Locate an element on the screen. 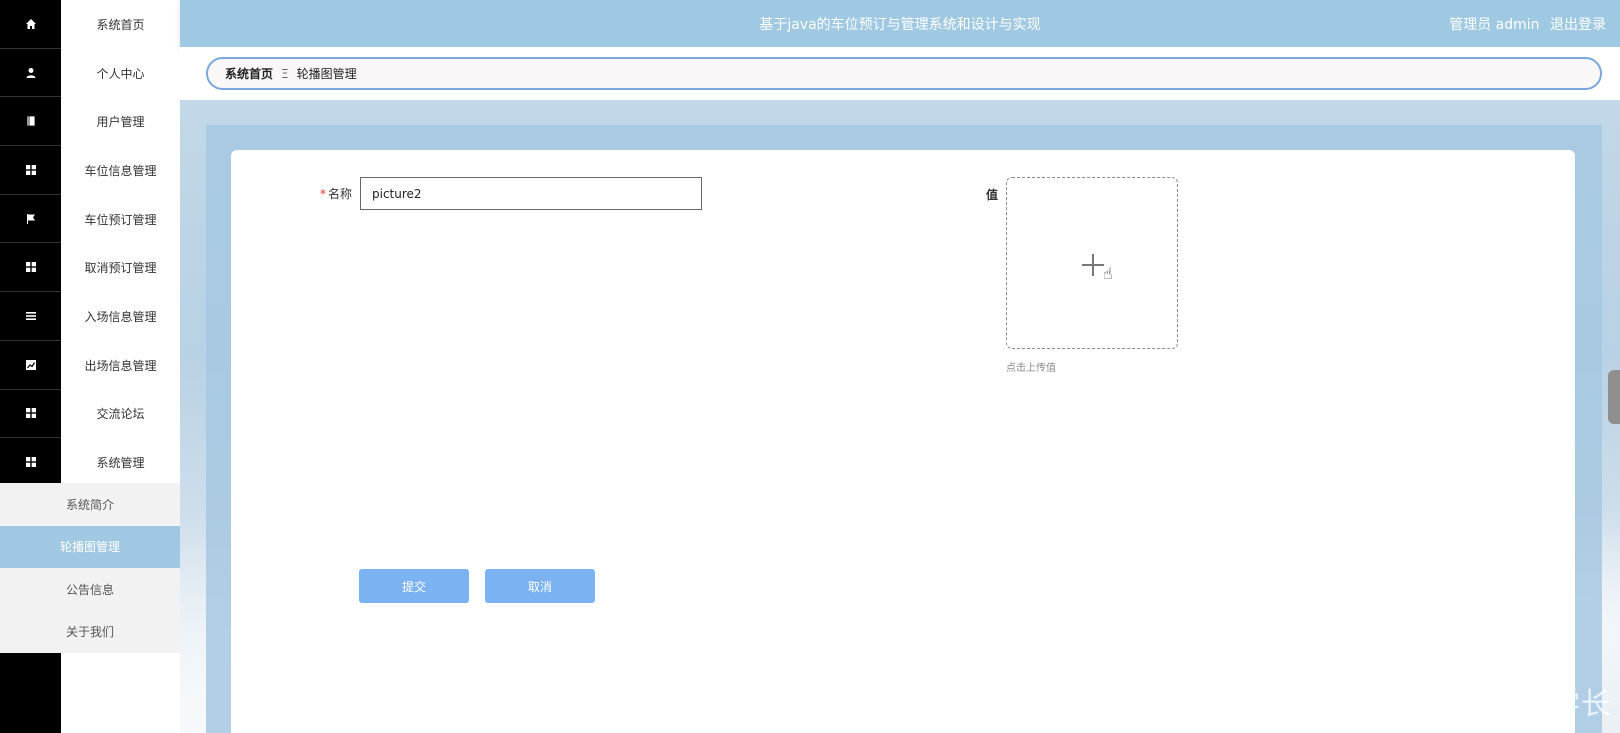 The height and width of the screenshot is (733, 1620). user-area: 管理员 admin 退出登录 is located at coordinates (1524, 24).